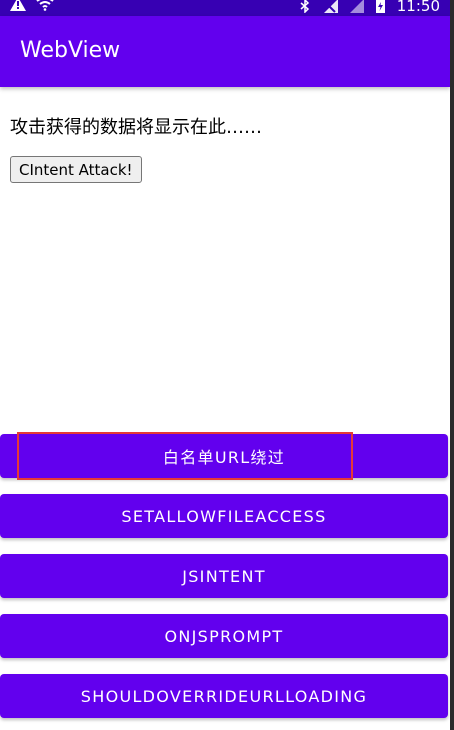  Describe the element at coordinates (32, 5) in the screenshot. I see `status-left-icons` at that location.